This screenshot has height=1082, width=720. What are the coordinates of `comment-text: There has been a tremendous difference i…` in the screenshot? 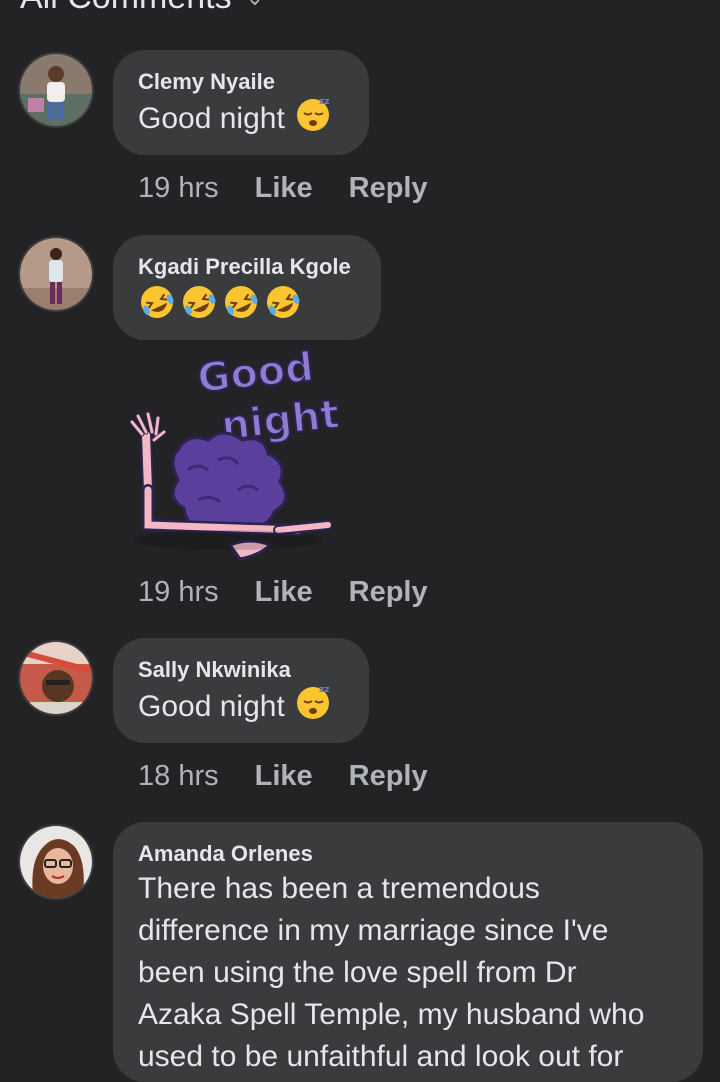 It's located at (391, 972).